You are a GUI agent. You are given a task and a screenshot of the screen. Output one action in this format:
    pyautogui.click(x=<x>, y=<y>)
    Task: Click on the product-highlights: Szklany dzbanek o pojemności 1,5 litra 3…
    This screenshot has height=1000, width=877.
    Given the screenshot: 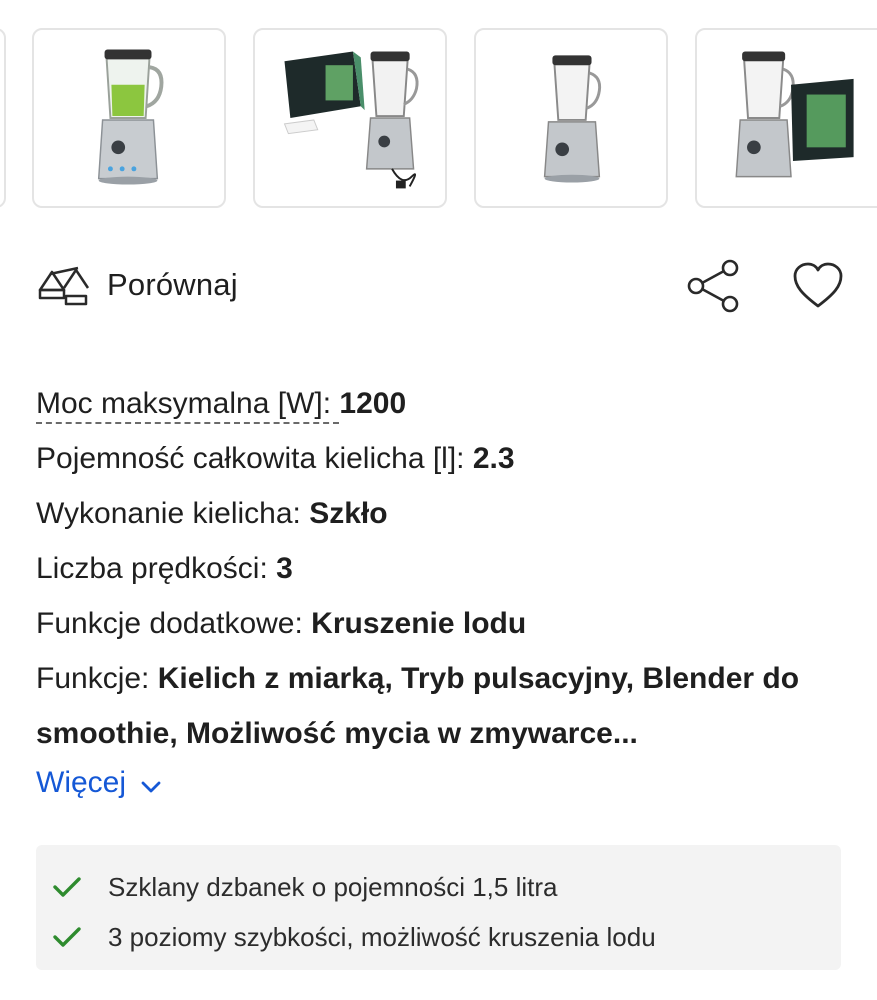 What is the action you would take?
    pyautogui.click(x=438, y=907)
    